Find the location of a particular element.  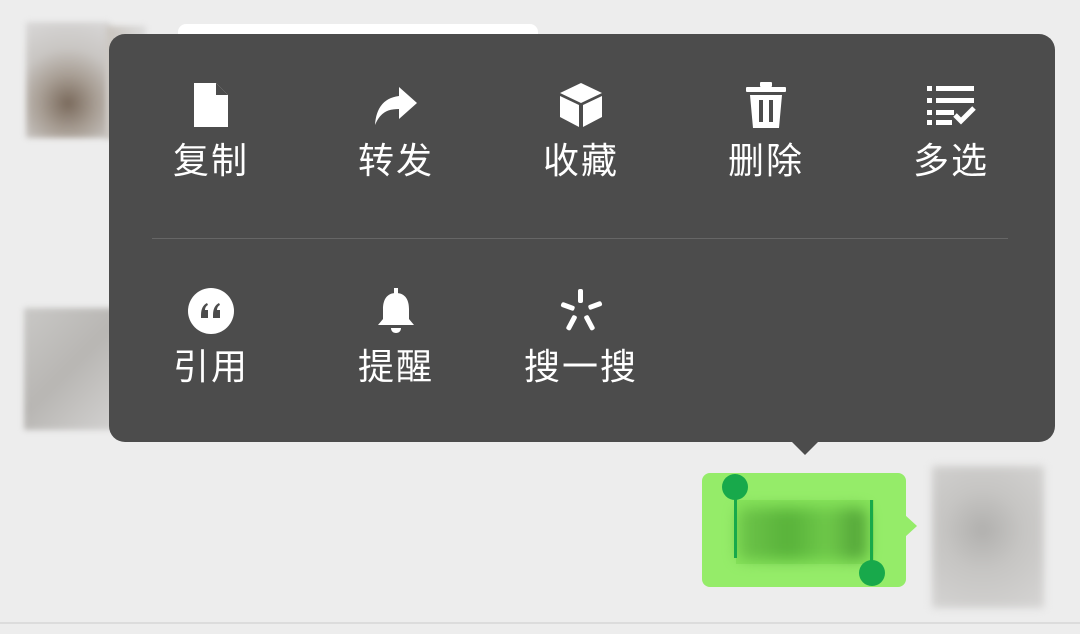

remind-button: 提醒 is located at coordinates (396, 351).